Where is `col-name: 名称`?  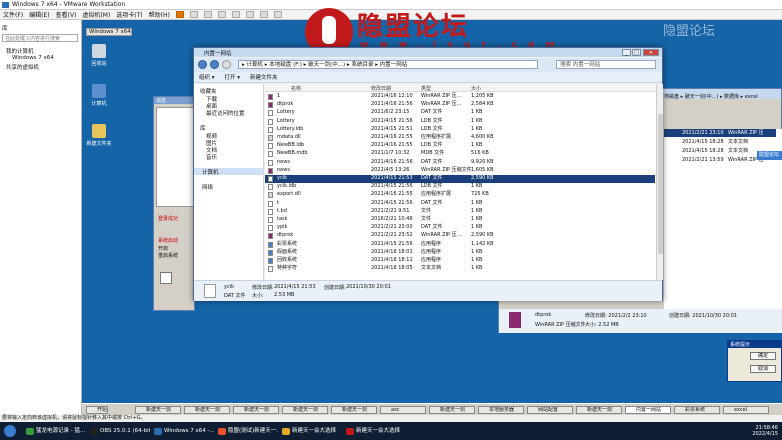 col-name: 名称 is located at coordinates (296, 88).